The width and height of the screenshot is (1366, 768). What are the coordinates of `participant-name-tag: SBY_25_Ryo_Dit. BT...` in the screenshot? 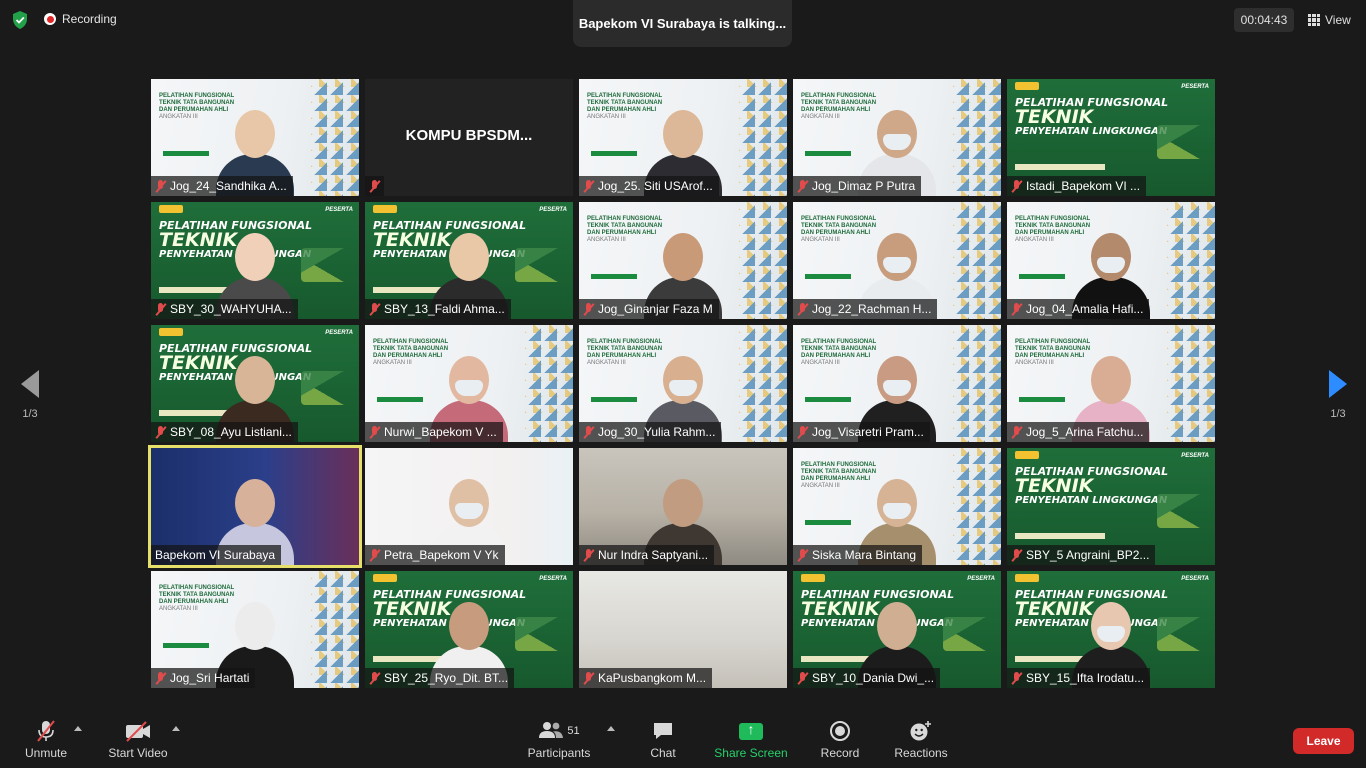 It's located at (440, 678).